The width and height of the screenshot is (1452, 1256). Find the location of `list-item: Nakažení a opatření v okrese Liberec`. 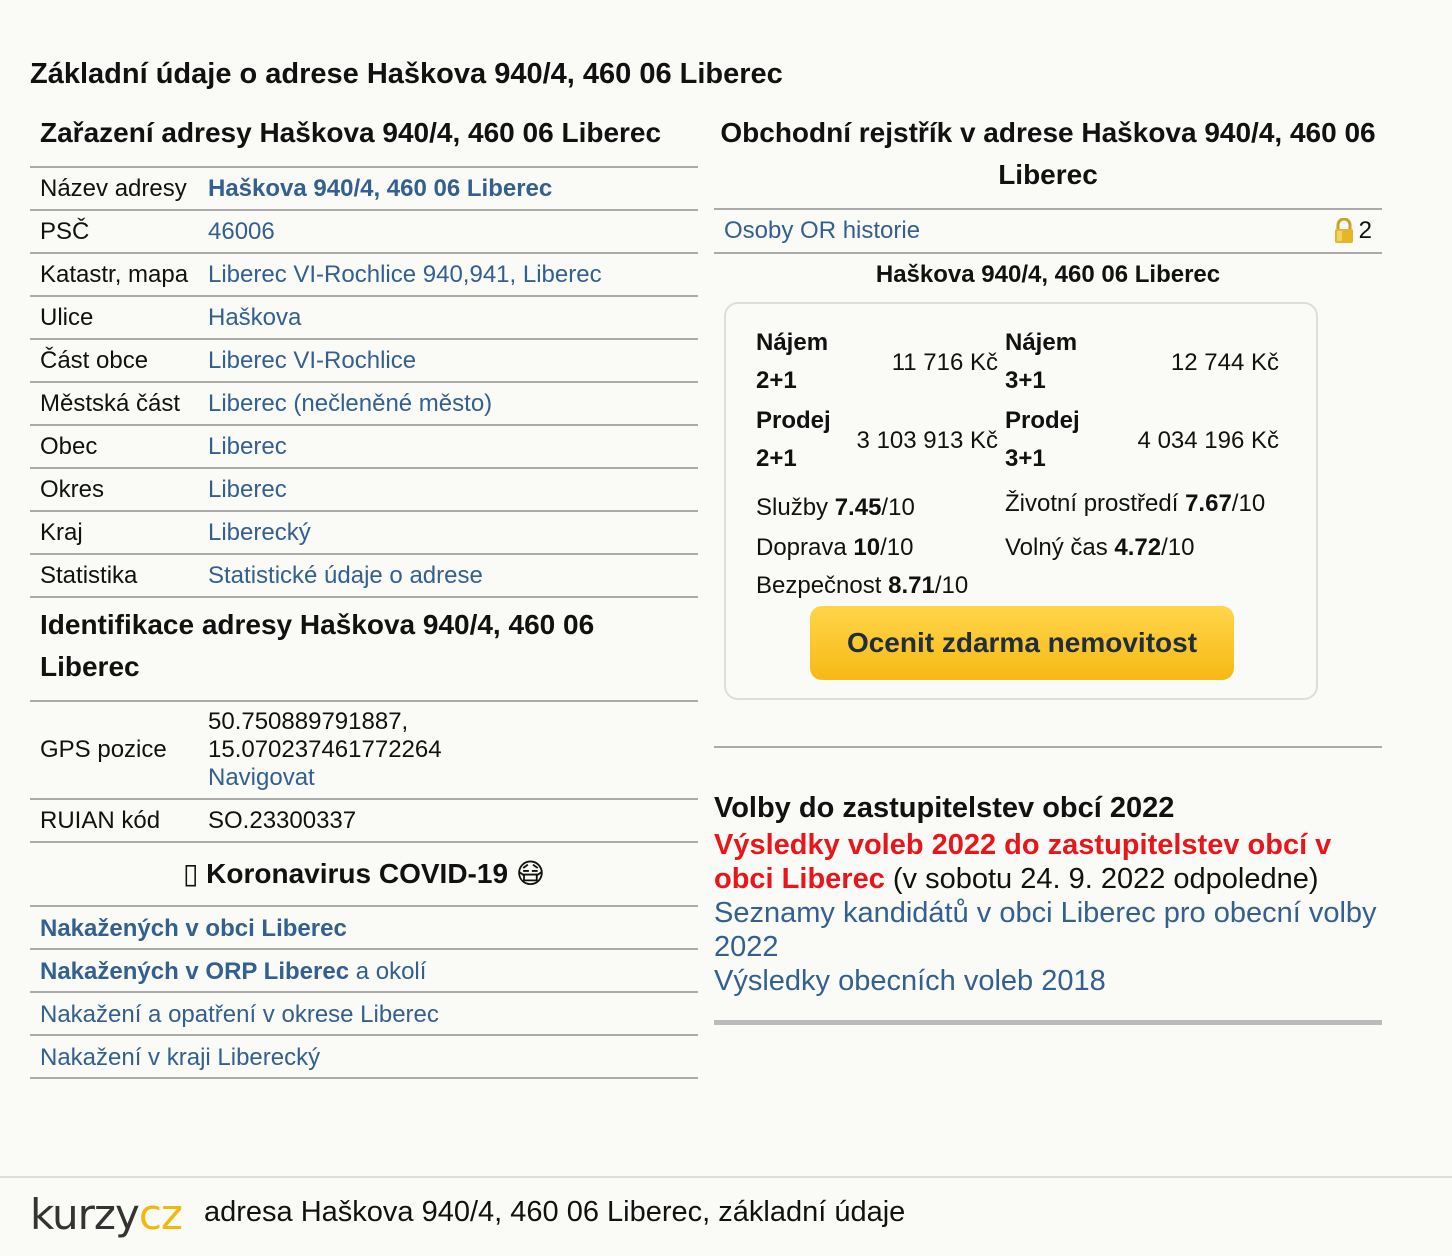

list-item: Nakažení a opatření v okrese Liberec is located at coordinates (364, 1014).